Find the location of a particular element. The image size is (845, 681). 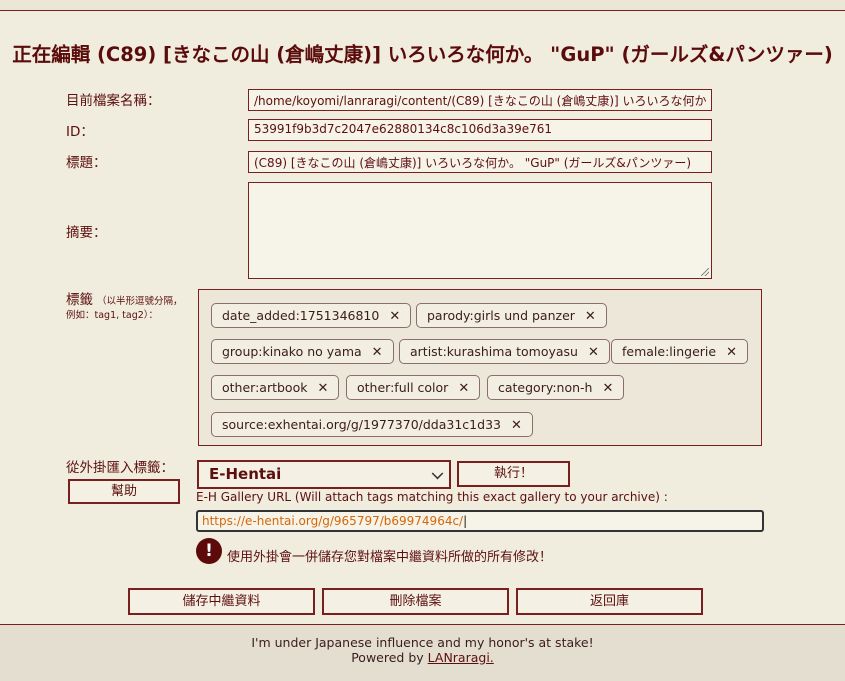

id-label: ID： is located at coordinates (80, 132).